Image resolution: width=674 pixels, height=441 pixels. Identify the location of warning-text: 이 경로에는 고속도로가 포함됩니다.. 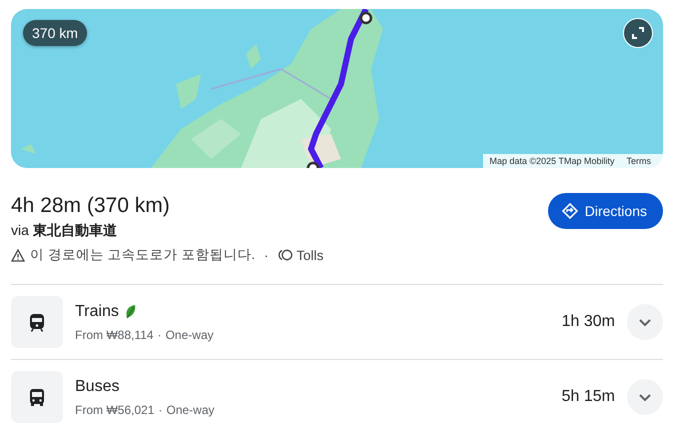
(143, 255).